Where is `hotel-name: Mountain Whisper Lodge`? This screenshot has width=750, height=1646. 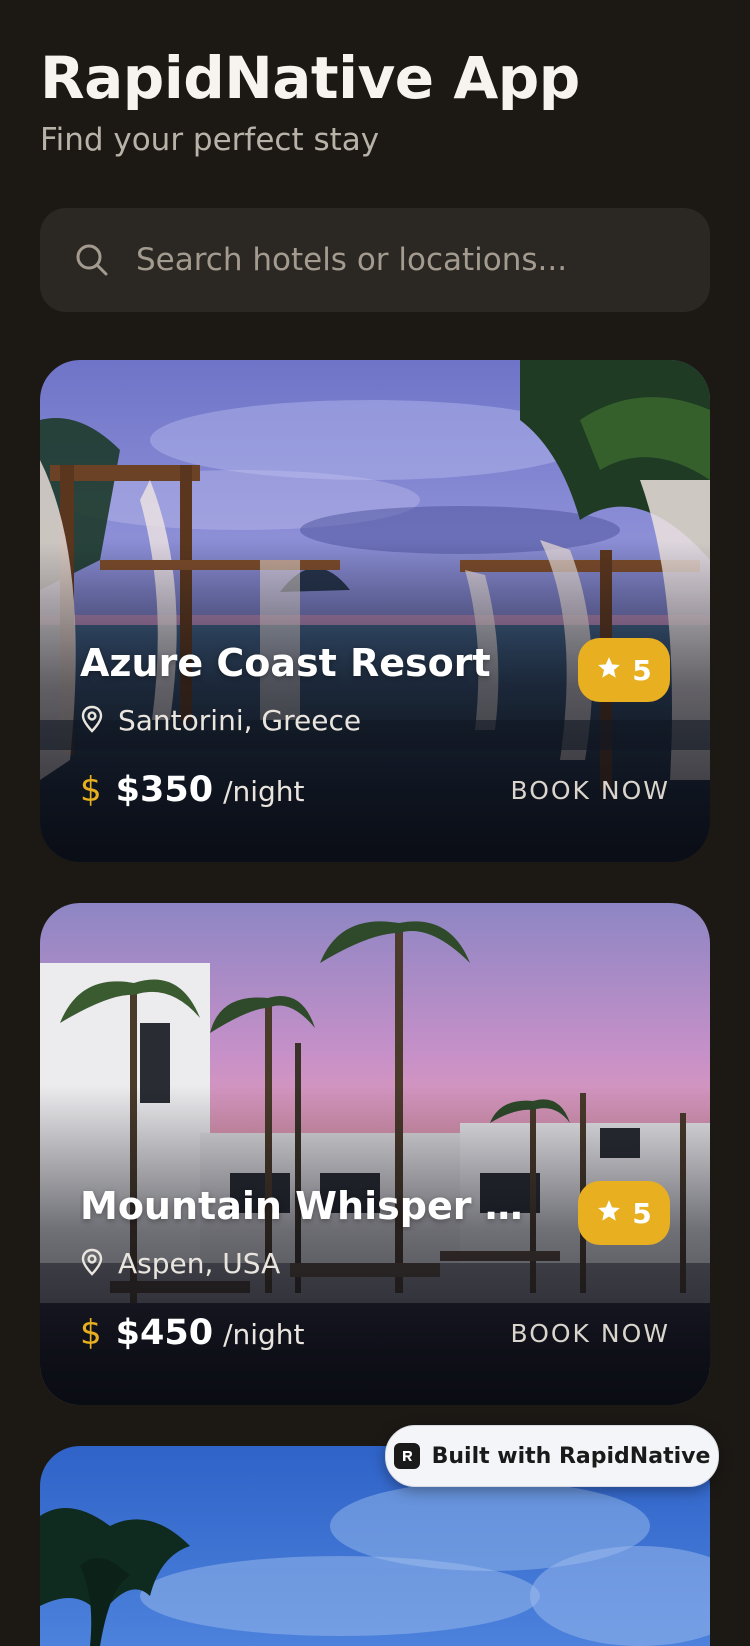 hotel-name: Mountain Whisper Lodge is located at coordinates (310, 1206).